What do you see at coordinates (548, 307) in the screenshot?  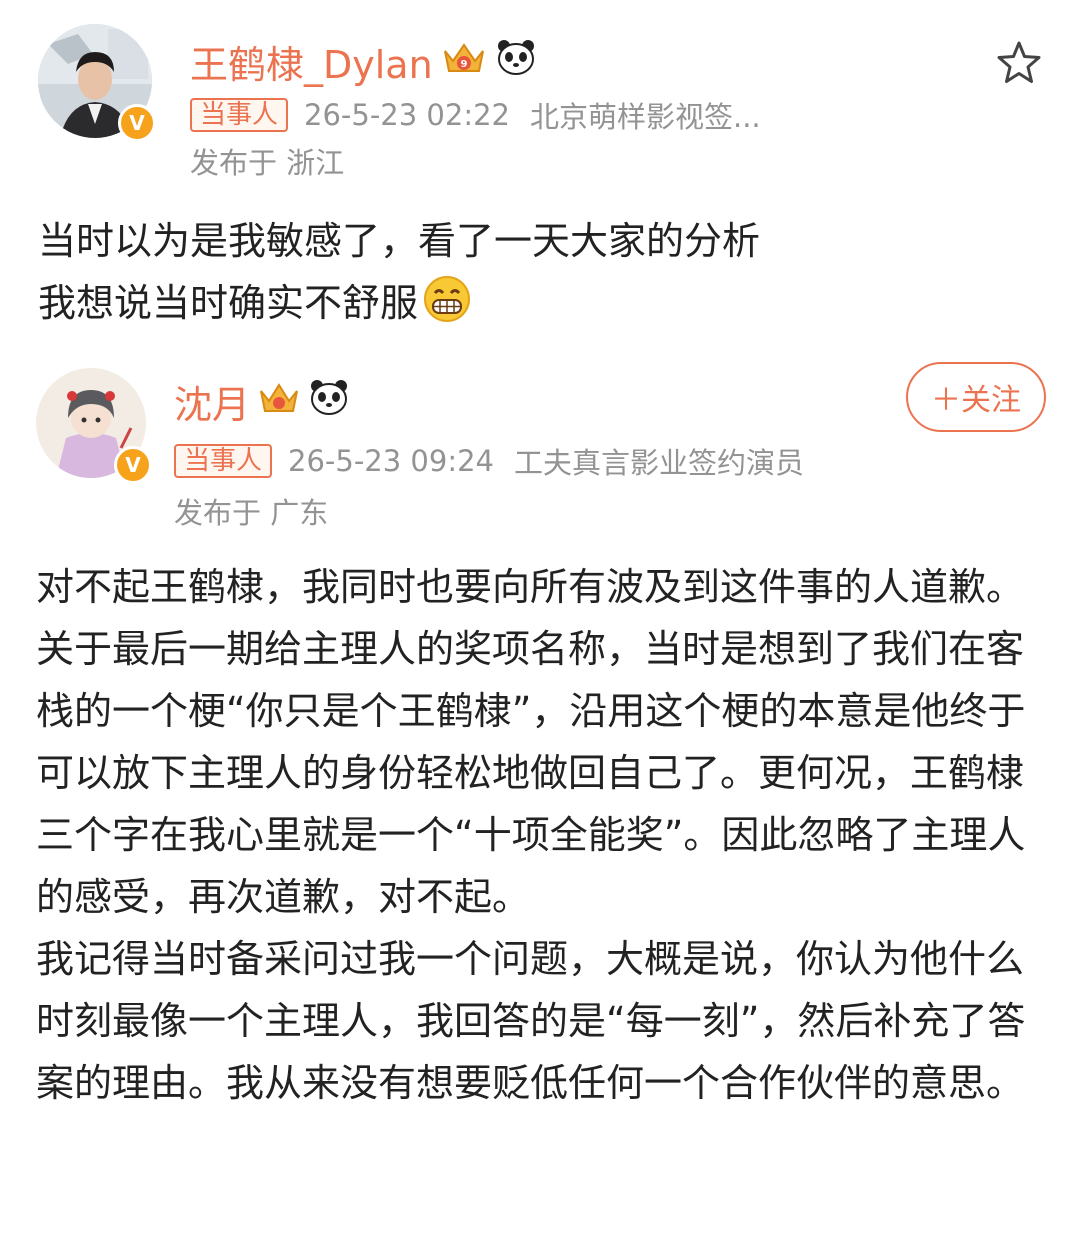 I see `content-line-with-emoji: 我想说当时确实不舒服` at bounding box center [548, 307].